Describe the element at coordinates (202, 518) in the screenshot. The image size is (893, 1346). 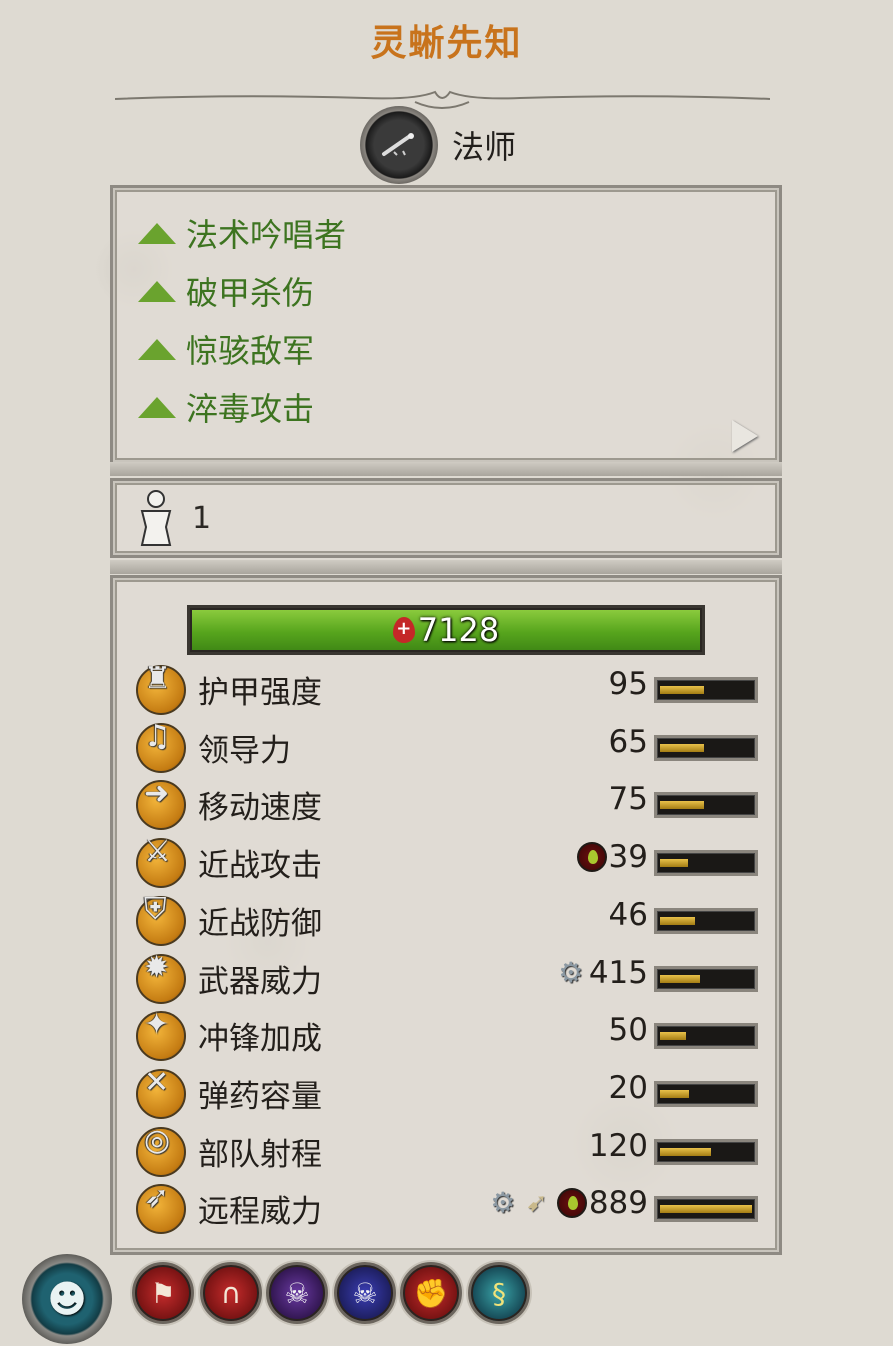
I see `entity-count-value: 1` at that location.